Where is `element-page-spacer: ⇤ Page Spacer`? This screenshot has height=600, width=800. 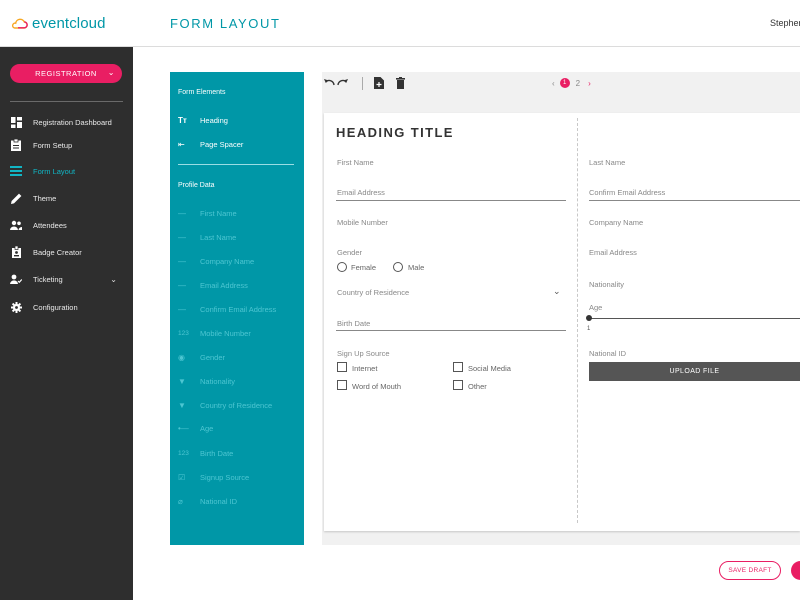
element-page-spacer: ⇤ Page Spacer is located at coordinates (237, 144).